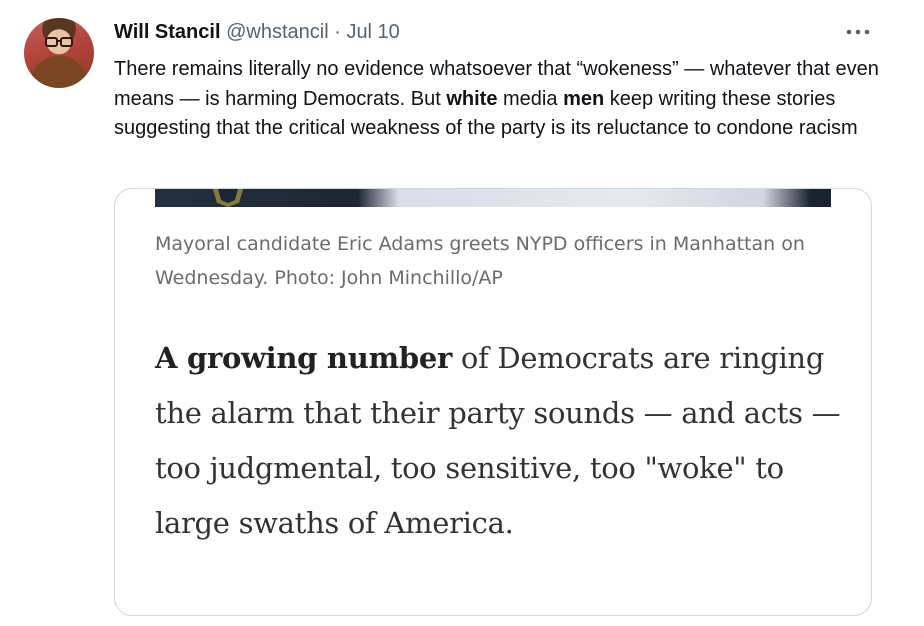  What do you see at coordinates (303, 358) in the screenshot?
I see `quote-bold-lead: A growing number` at bounding box center [303, 358].